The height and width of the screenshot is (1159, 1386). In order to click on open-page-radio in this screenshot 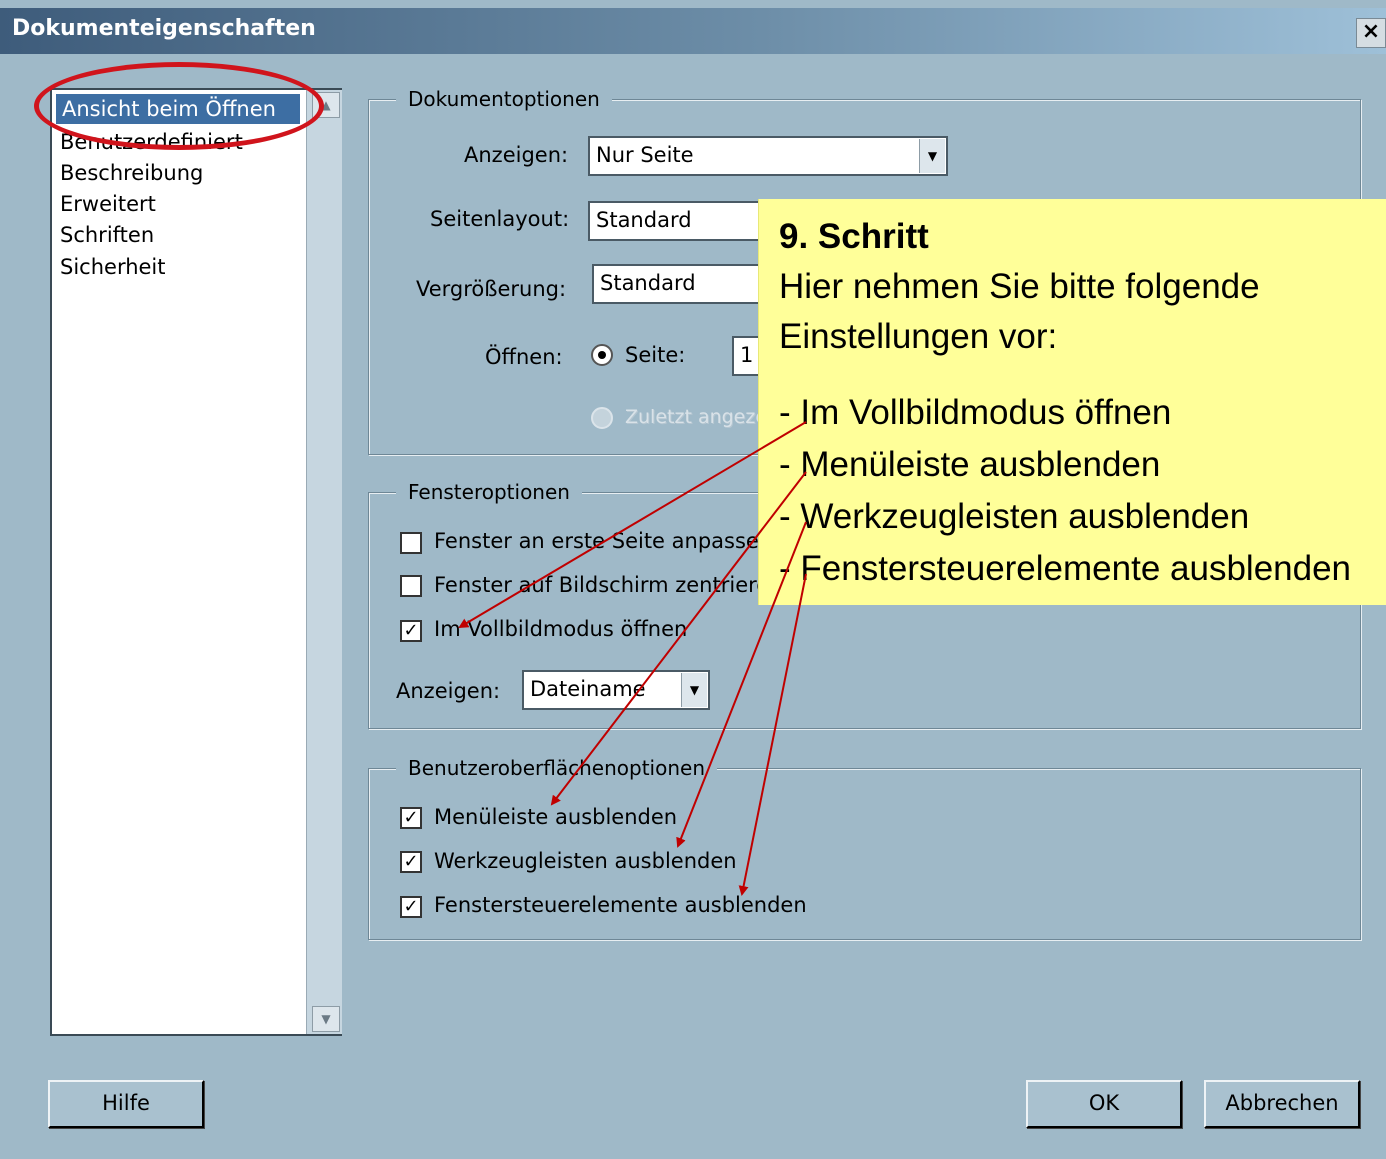, I will do `click(602, 355)`.